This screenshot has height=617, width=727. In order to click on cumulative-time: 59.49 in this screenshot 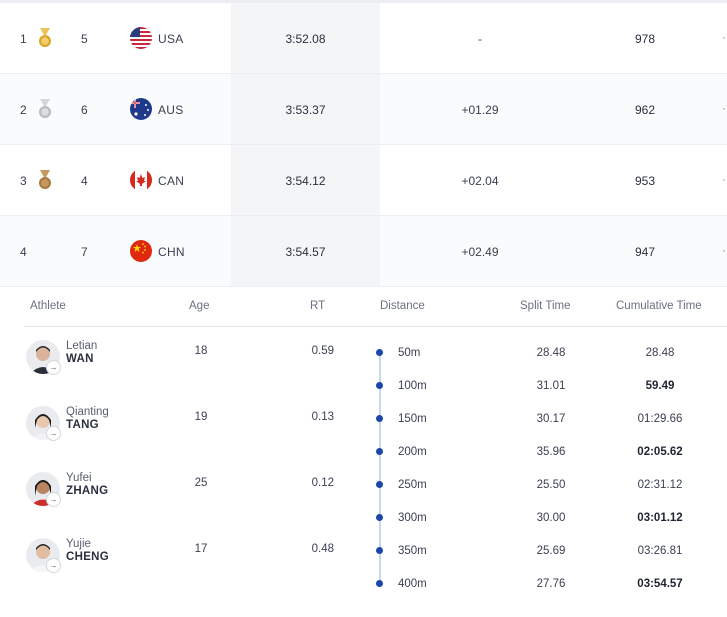, I will do `click(660, 386)`.